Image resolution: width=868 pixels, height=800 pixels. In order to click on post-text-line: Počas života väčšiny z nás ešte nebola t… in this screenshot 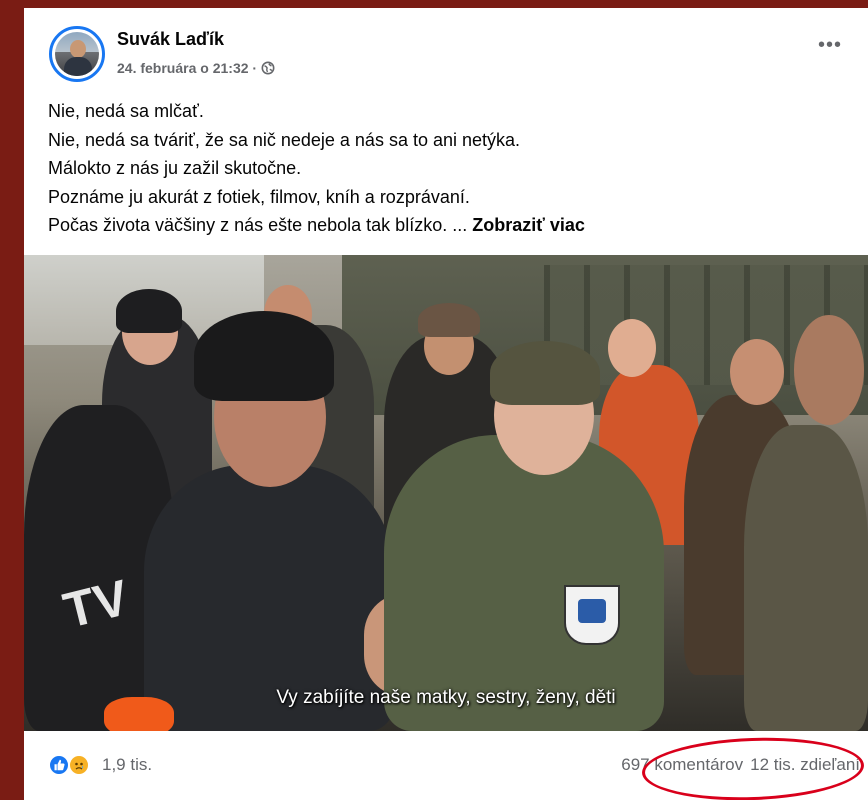, I will do `click(448, 225)`.